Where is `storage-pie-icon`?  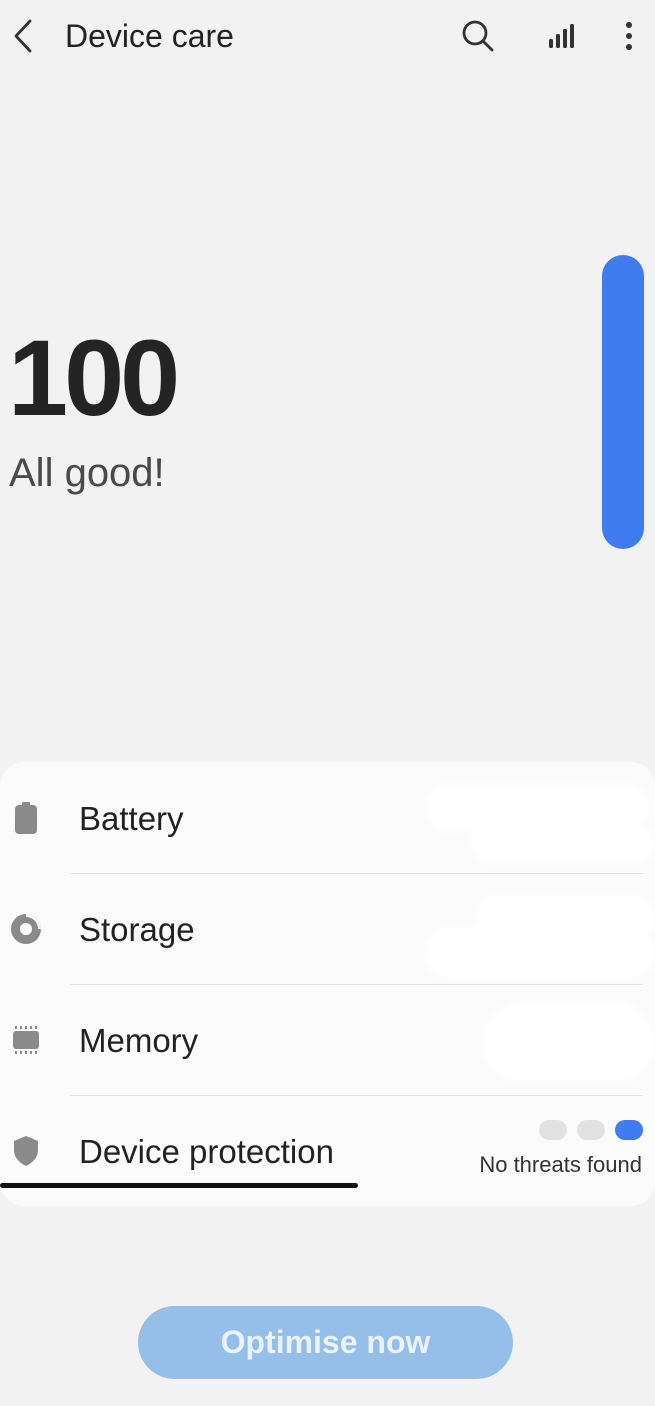 storage-pie-icon is located at coordinates (26, 929).